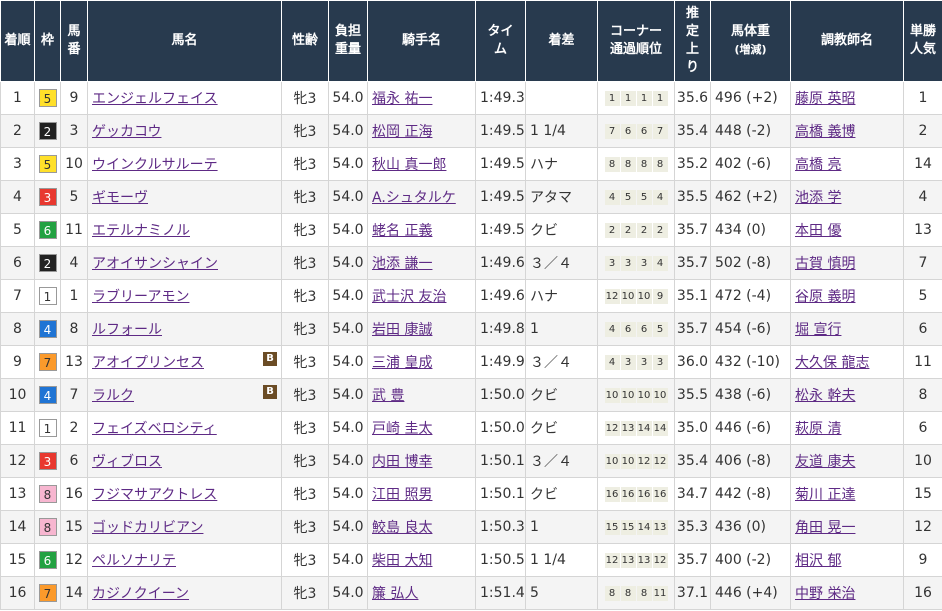  I want to click on trainer-link: 松永 幹夫, so click(825, 396).